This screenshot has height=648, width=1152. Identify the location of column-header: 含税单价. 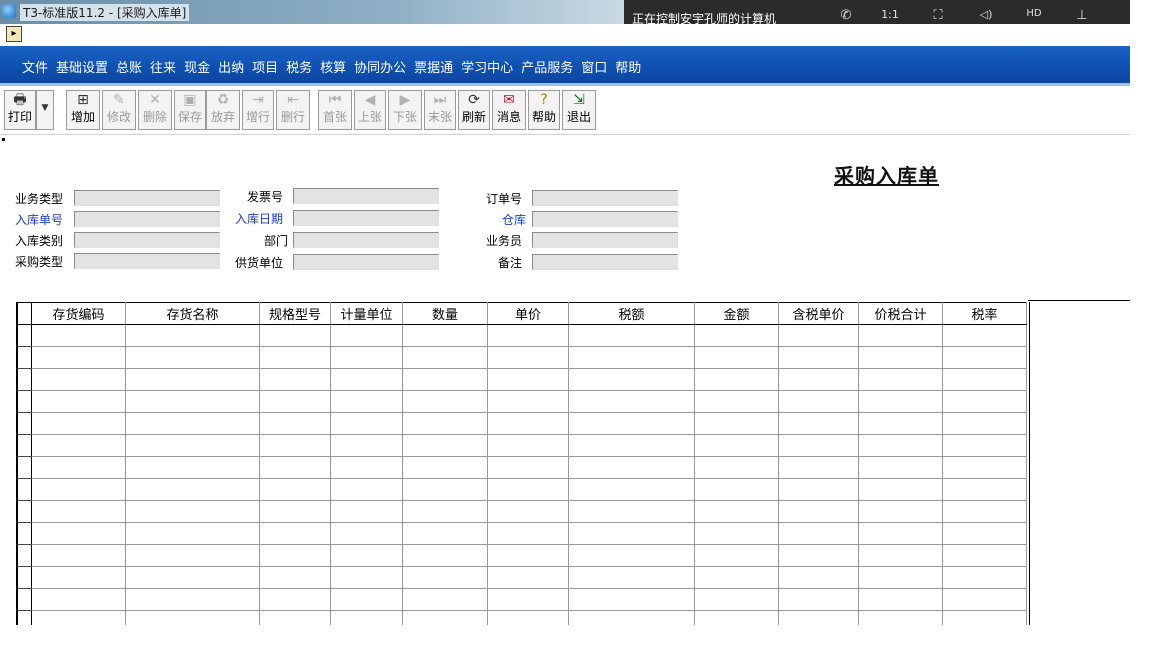
(818, 313).